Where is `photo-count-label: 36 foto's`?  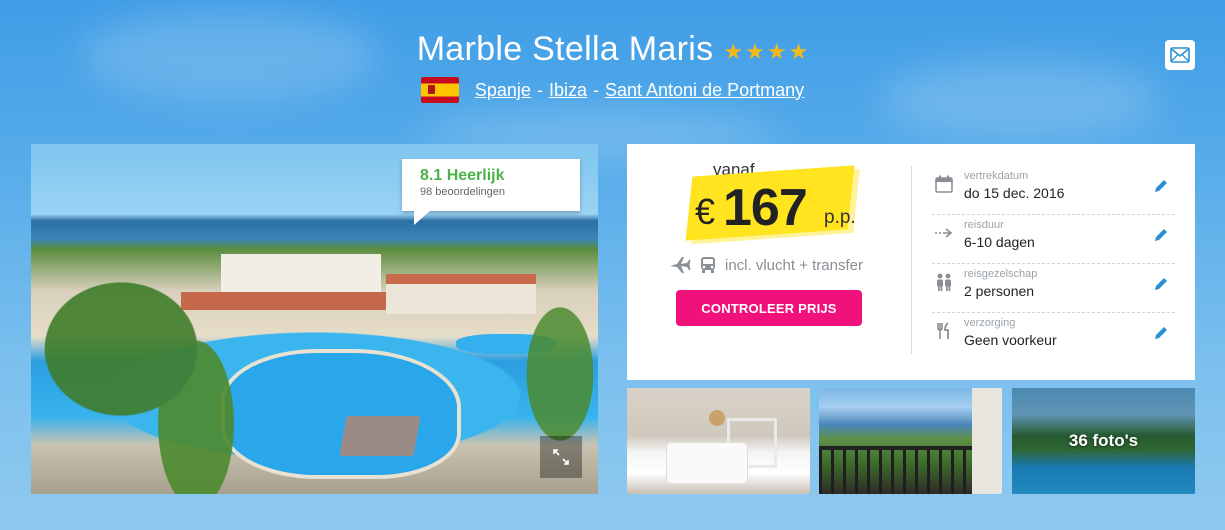
photo-count-label: 36 foto's is located at coordinates (1103, 440).